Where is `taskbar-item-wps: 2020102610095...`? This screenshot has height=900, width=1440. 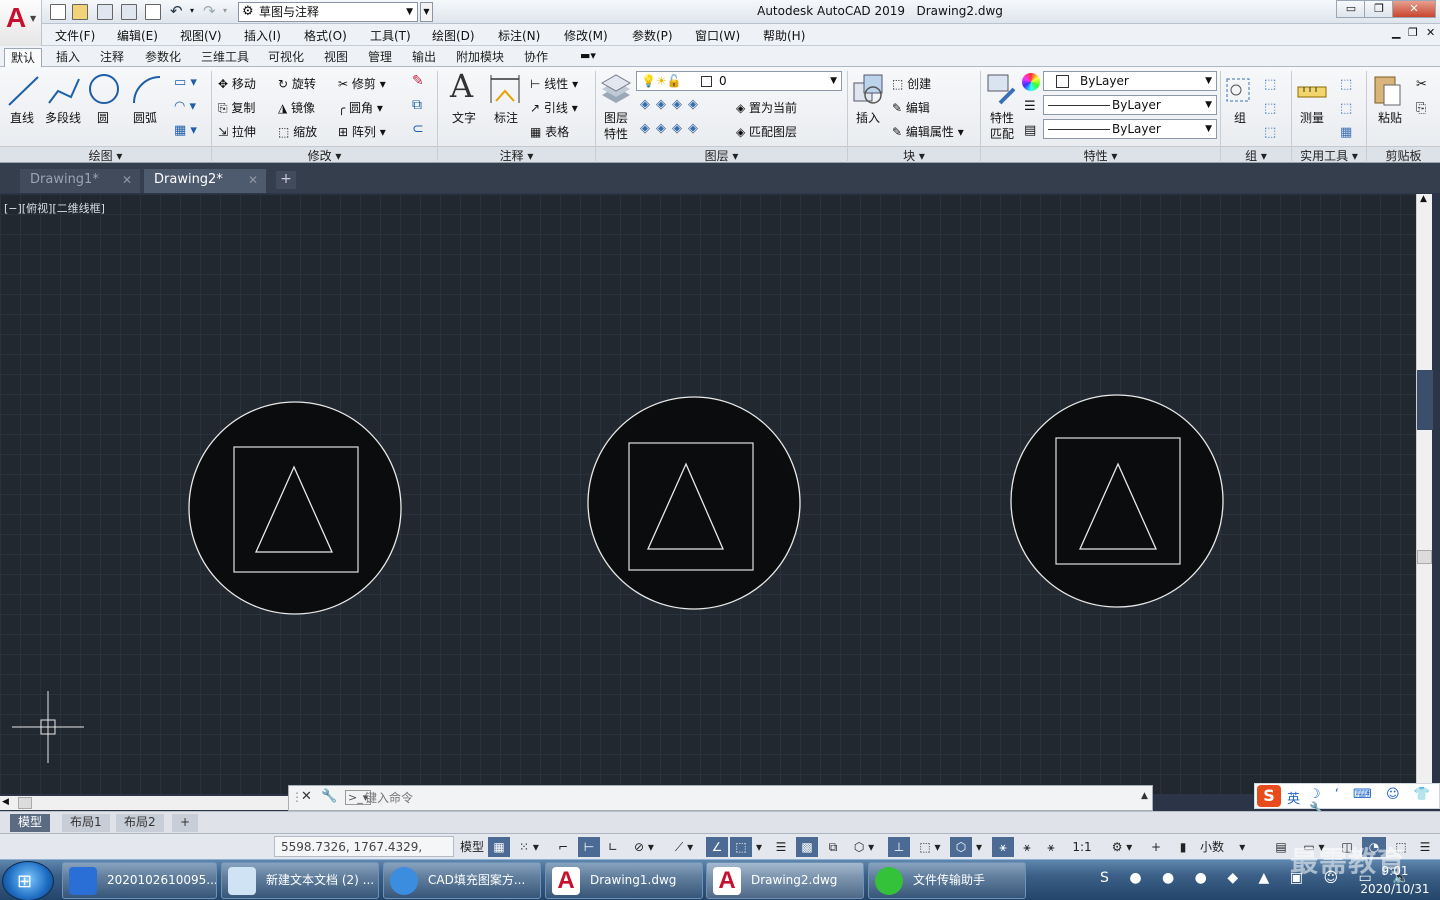 taskbar-item-wps: 2020102610095... is located at coordinates (139, 880).